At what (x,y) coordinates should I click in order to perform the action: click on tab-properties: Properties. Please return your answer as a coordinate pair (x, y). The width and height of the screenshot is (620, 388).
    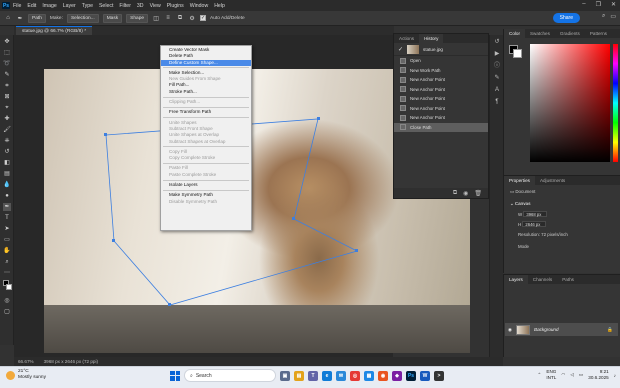
    Looking at the image, I should click on (519, 180).